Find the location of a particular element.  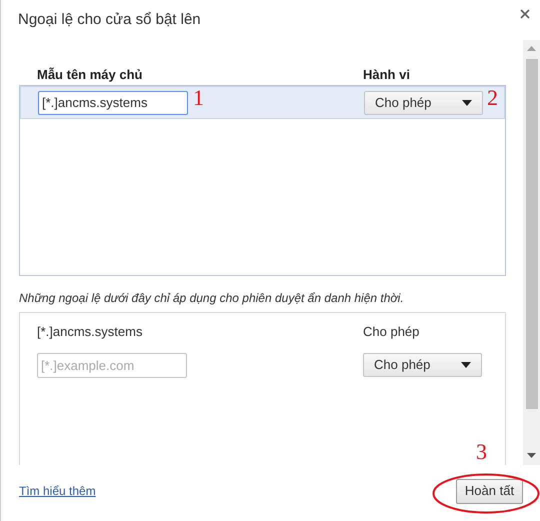

column-header: Hành vi is located at coordinates (386, 74).